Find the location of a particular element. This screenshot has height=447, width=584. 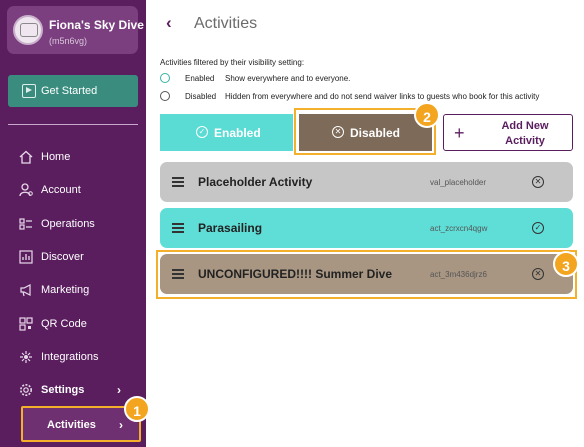

activity-row: Placeholder Activity val_placeholder ✕ is located at coordinates (366, 182).